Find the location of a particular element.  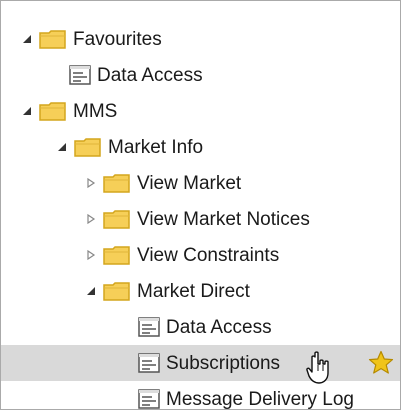

tree-node-favourites: Favourites is located at coordinates (200, 39).